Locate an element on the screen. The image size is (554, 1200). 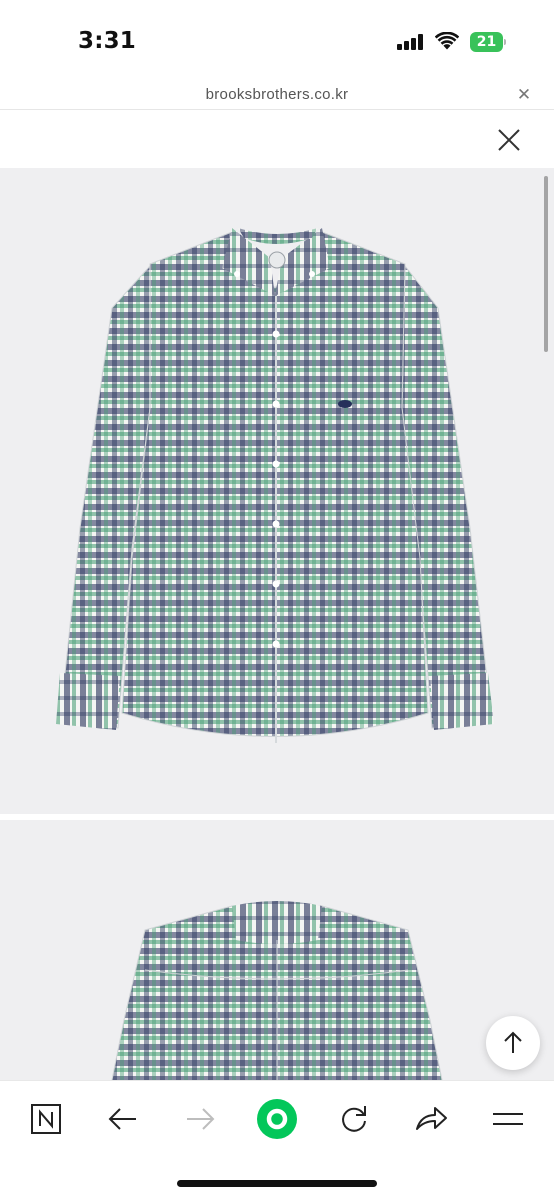
reload-button is located at coordinates (354, 1119).